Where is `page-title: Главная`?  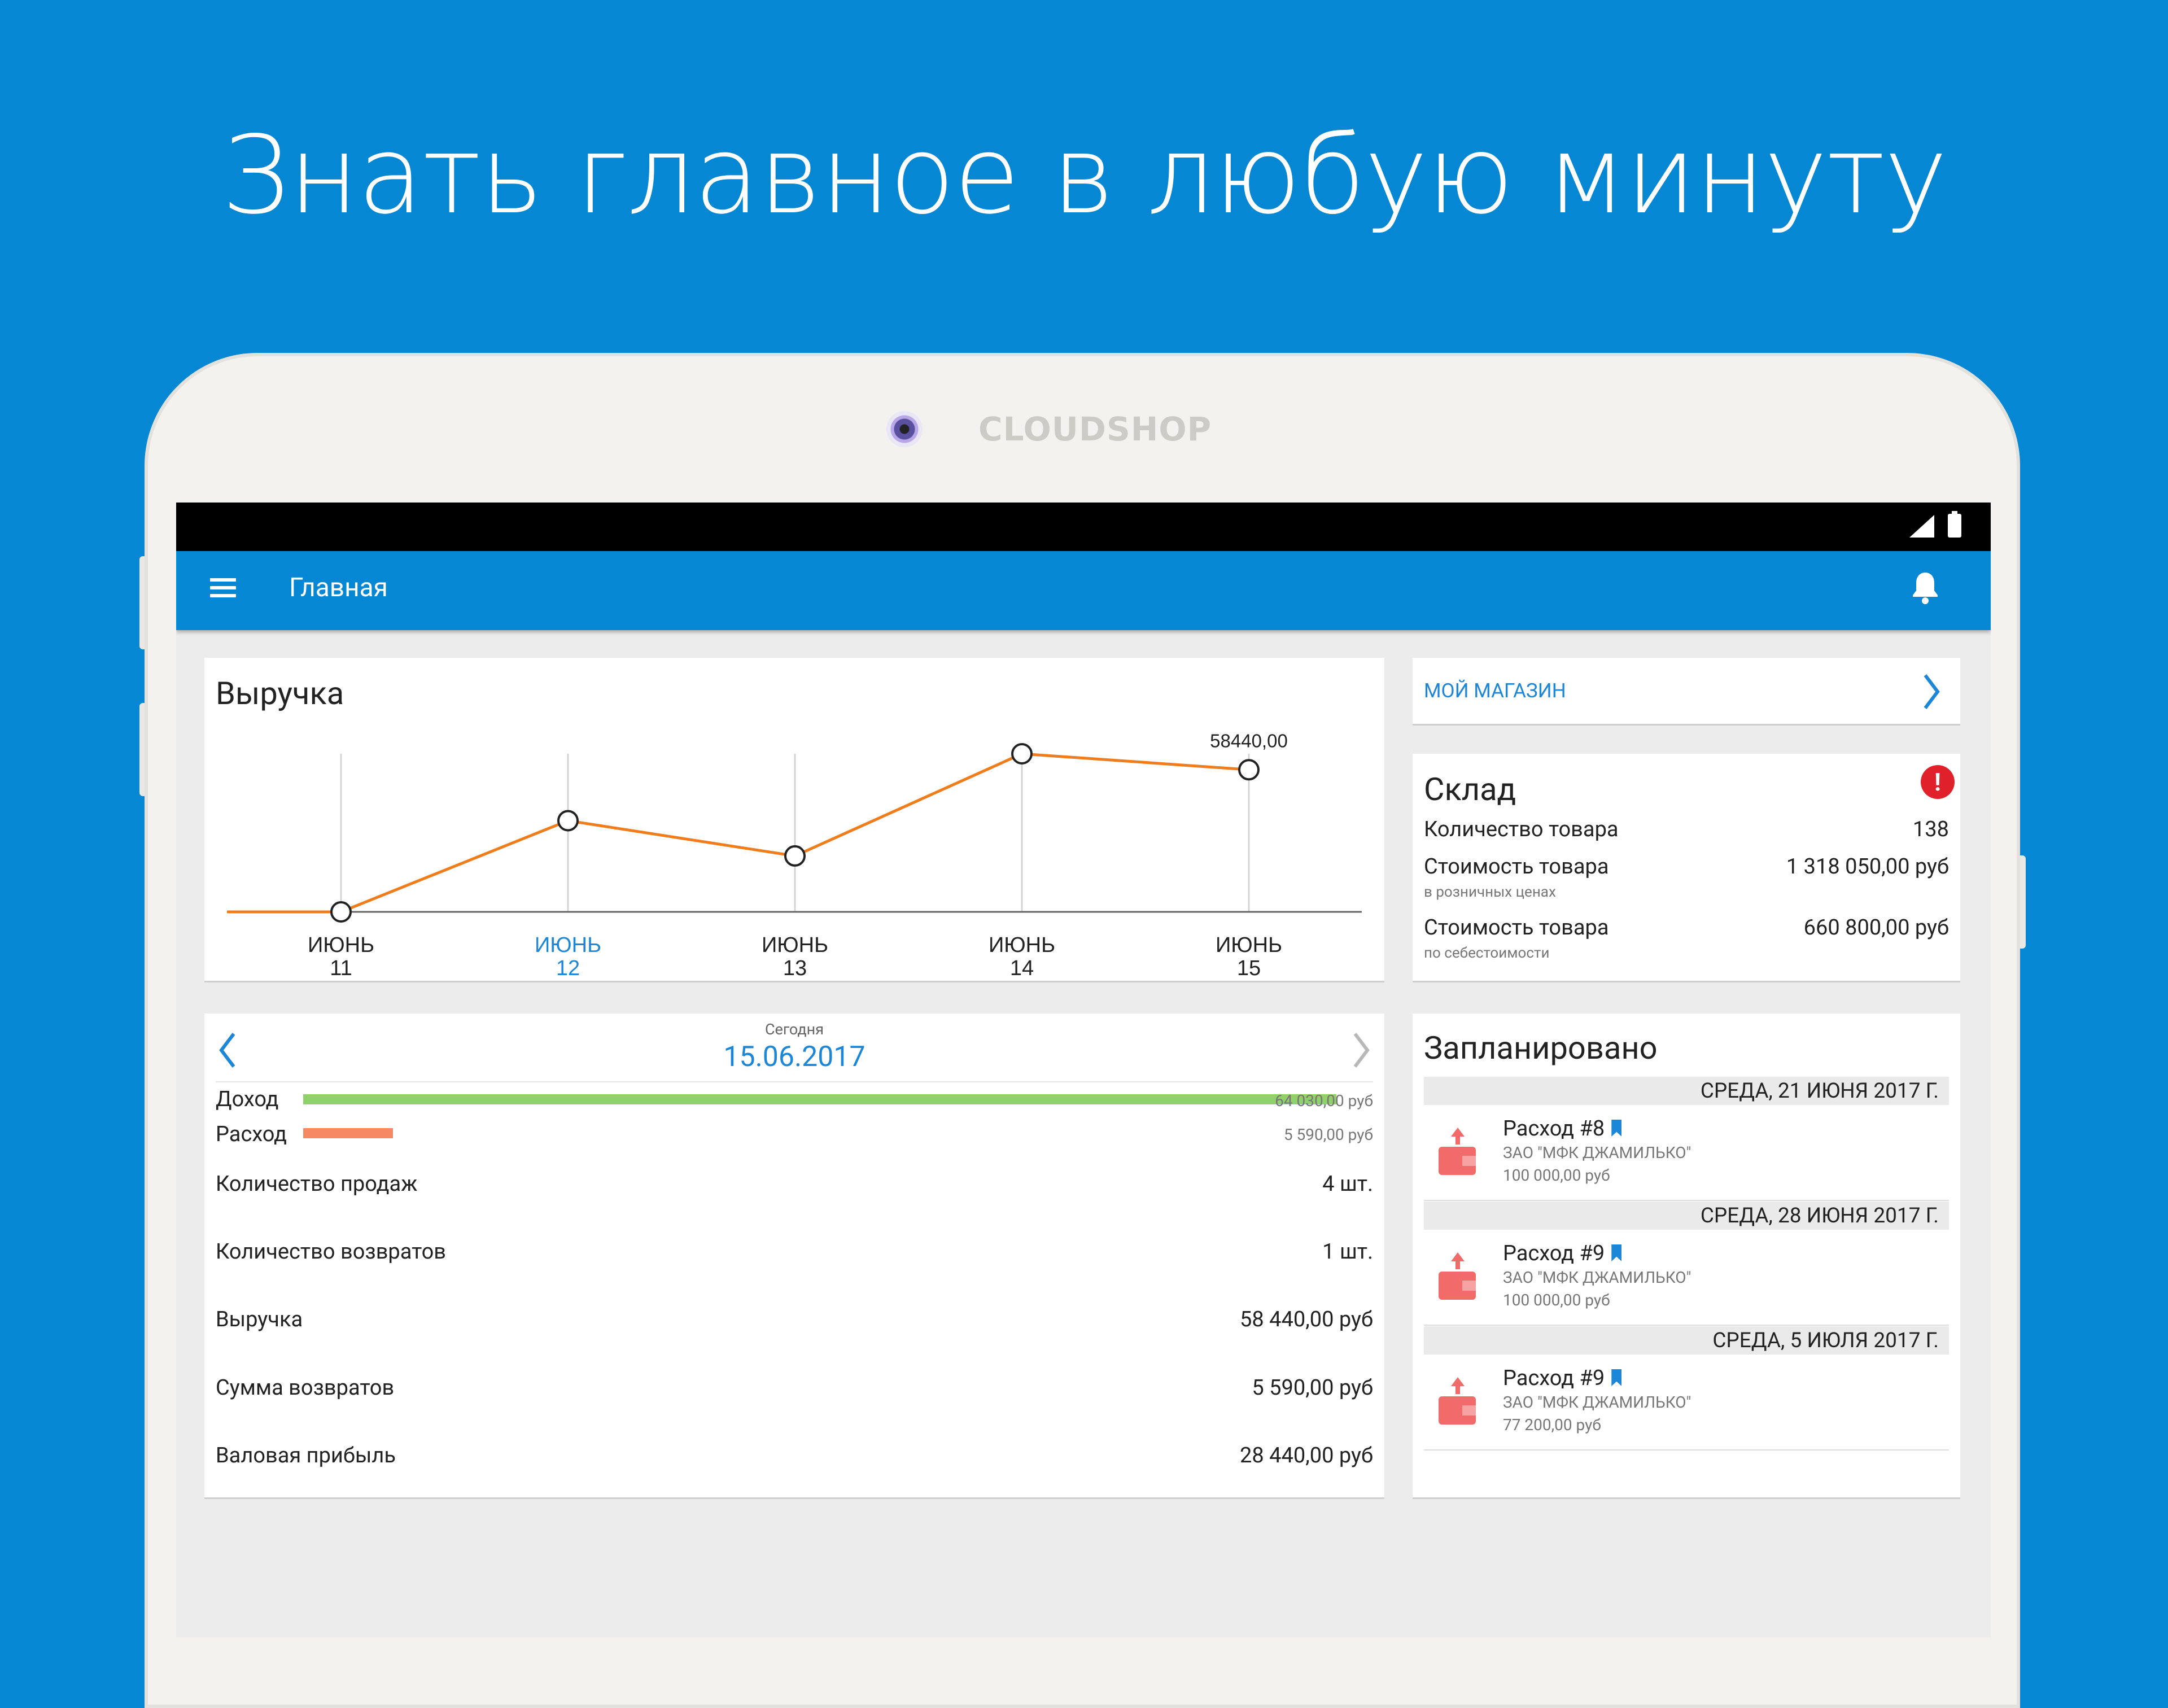 page-title: Главная is located at coordinates (338, 588).